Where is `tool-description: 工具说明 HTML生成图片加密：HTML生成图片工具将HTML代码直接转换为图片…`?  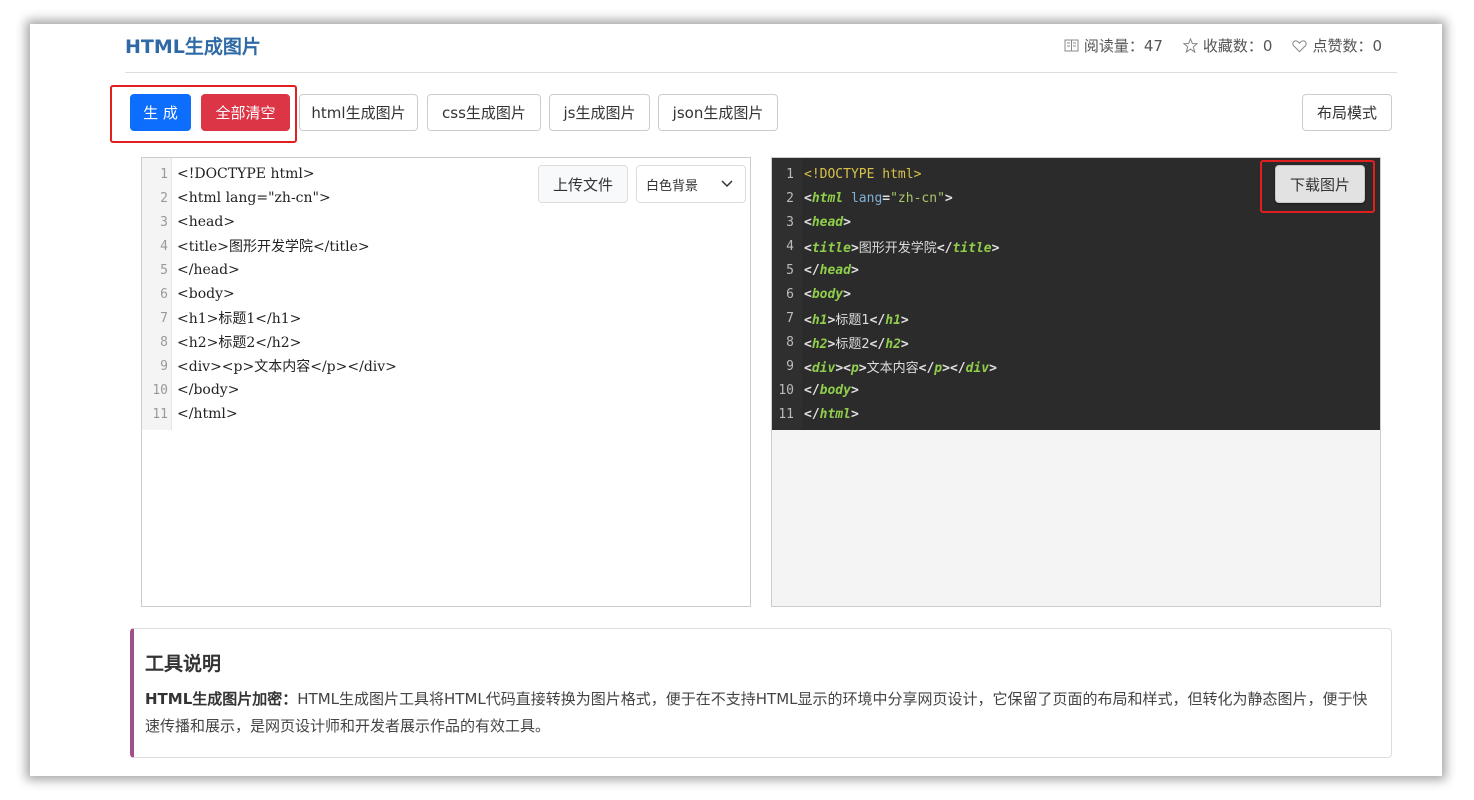
tool-description: 工具说明 HTML生成图片加密：HTML生成图片工具将HTML代码直接转换为图片… is located at coordinates (761, 693).